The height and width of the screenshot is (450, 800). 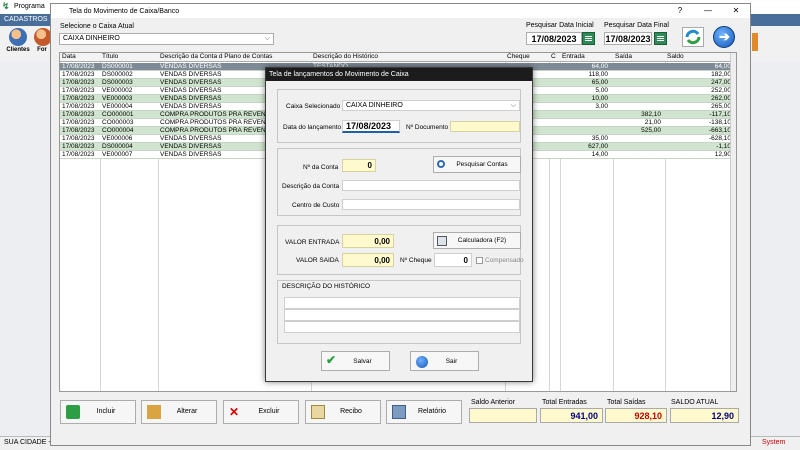 What do you see at coordinates (479, 260) in the screenshot?
I see `compensado-checkbox` at bounding box center [479, 260].